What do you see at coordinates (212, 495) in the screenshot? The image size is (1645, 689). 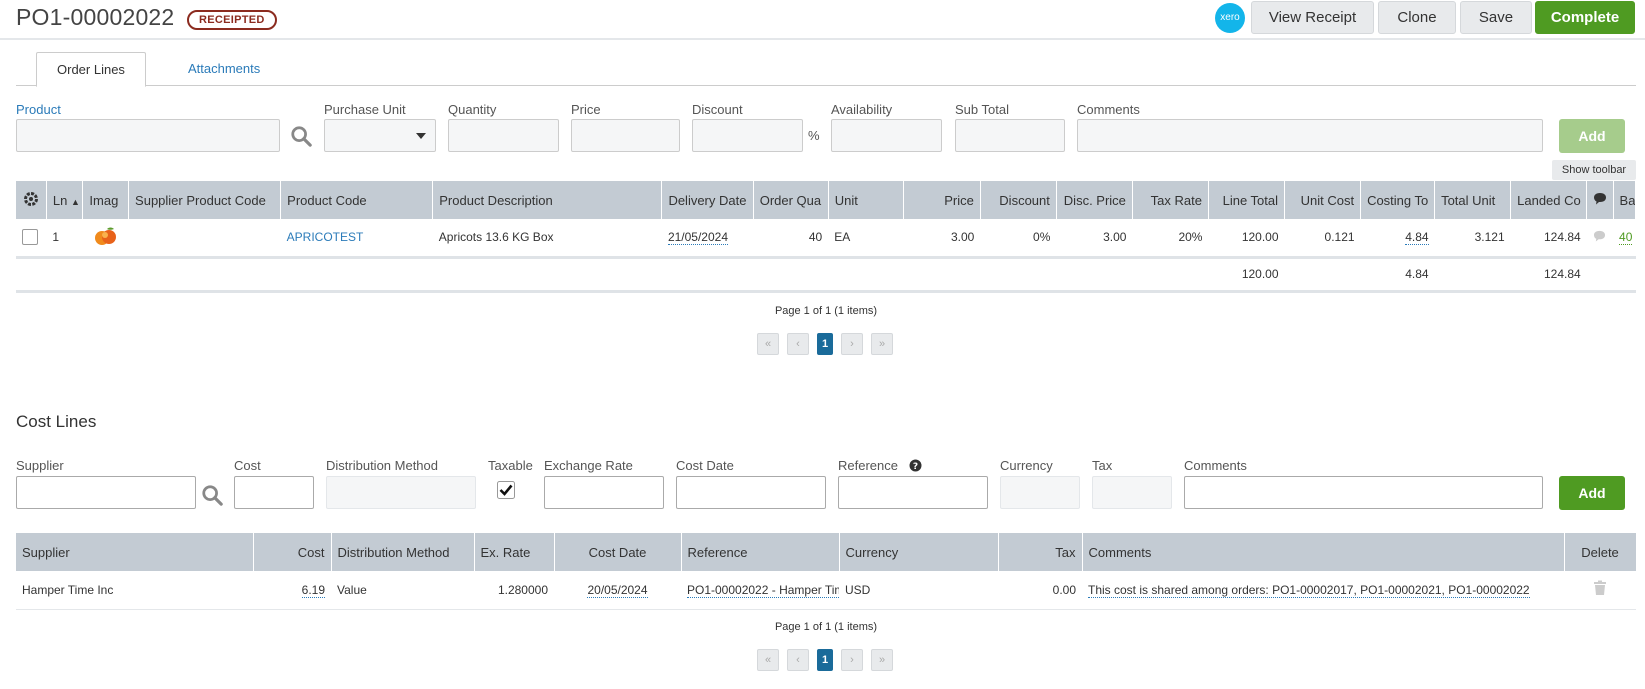 I see `supplier-search-icon` at bounding box center [212, 495].